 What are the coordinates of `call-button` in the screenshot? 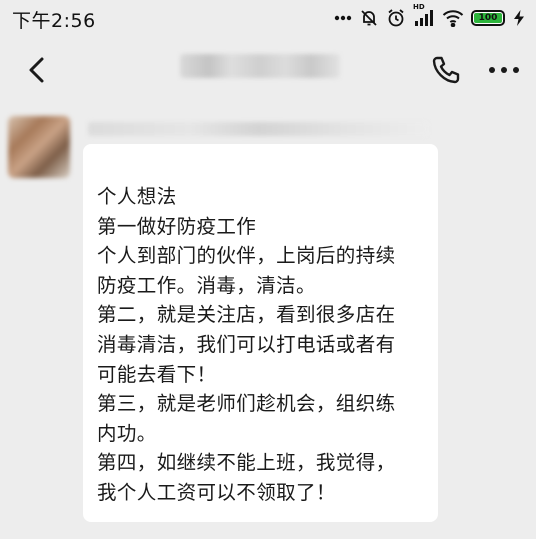 It's located at (446, 70).